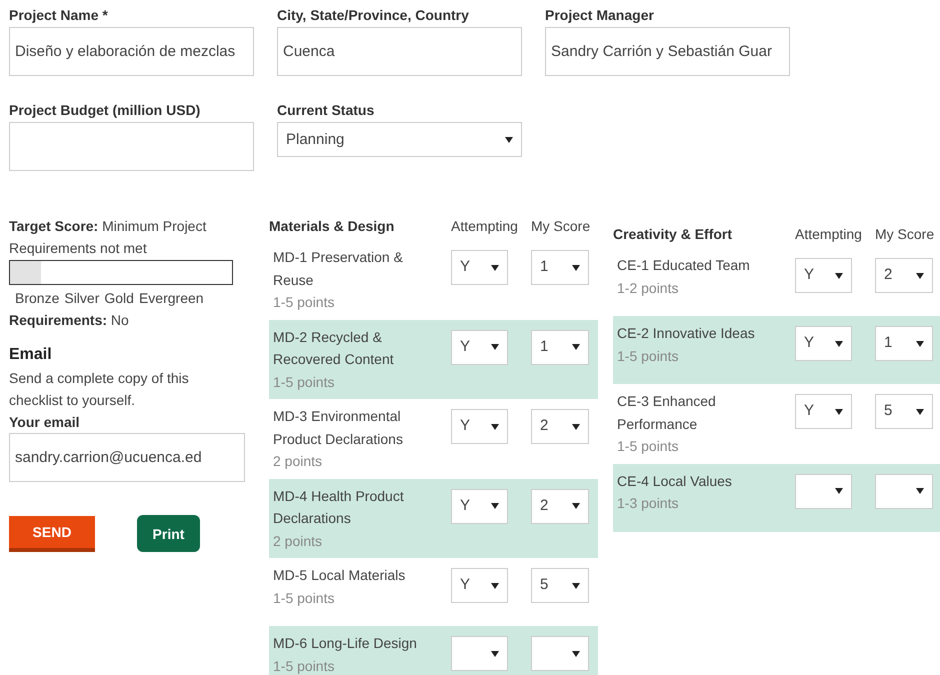 Image resolution: width=940 pixels, height=675 pixels. Describe the element at coordinates (673, 234) in the screenshot. I see `section-title: Creativity & Effort` at that location.